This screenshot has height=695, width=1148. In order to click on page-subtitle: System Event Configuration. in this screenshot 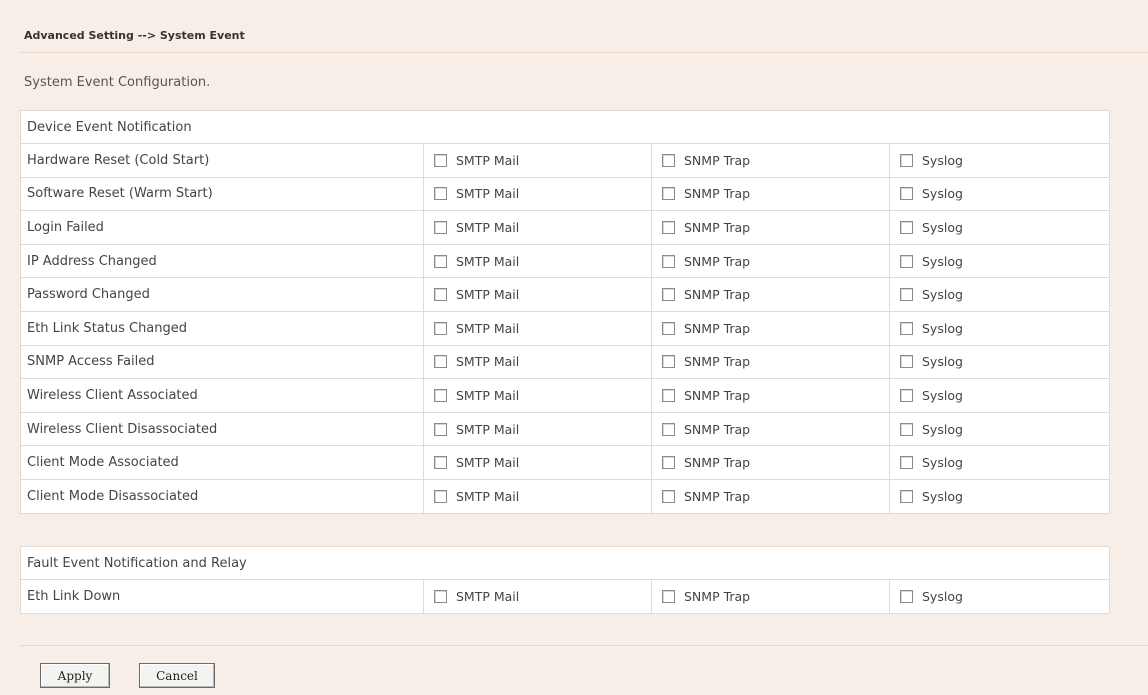, I will do `click(117, 82)`.